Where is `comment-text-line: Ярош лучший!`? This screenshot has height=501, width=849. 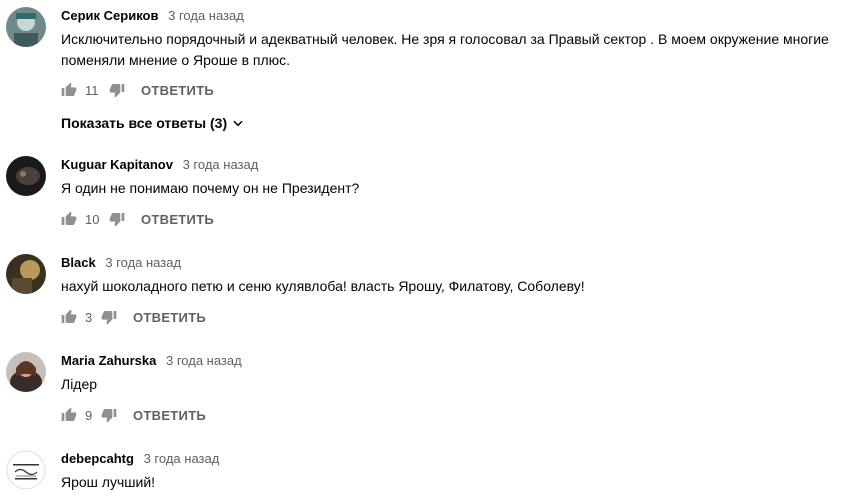 comment-text-line: Ярош лучший! is located at coordinates (108, 482).